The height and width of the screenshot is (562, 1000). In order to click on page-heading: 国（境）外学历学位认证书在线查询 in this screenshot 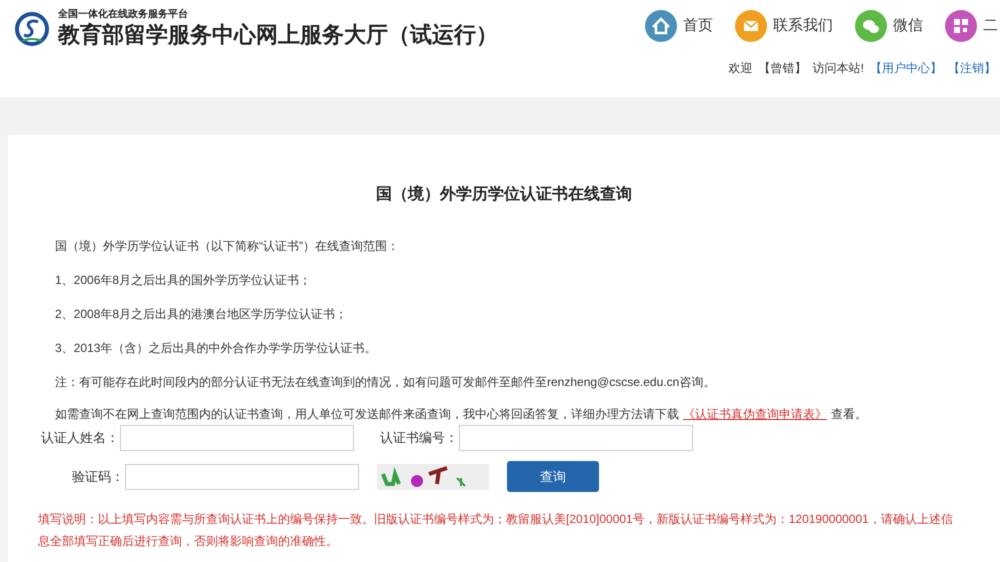, I will do `click(504, 194)`.